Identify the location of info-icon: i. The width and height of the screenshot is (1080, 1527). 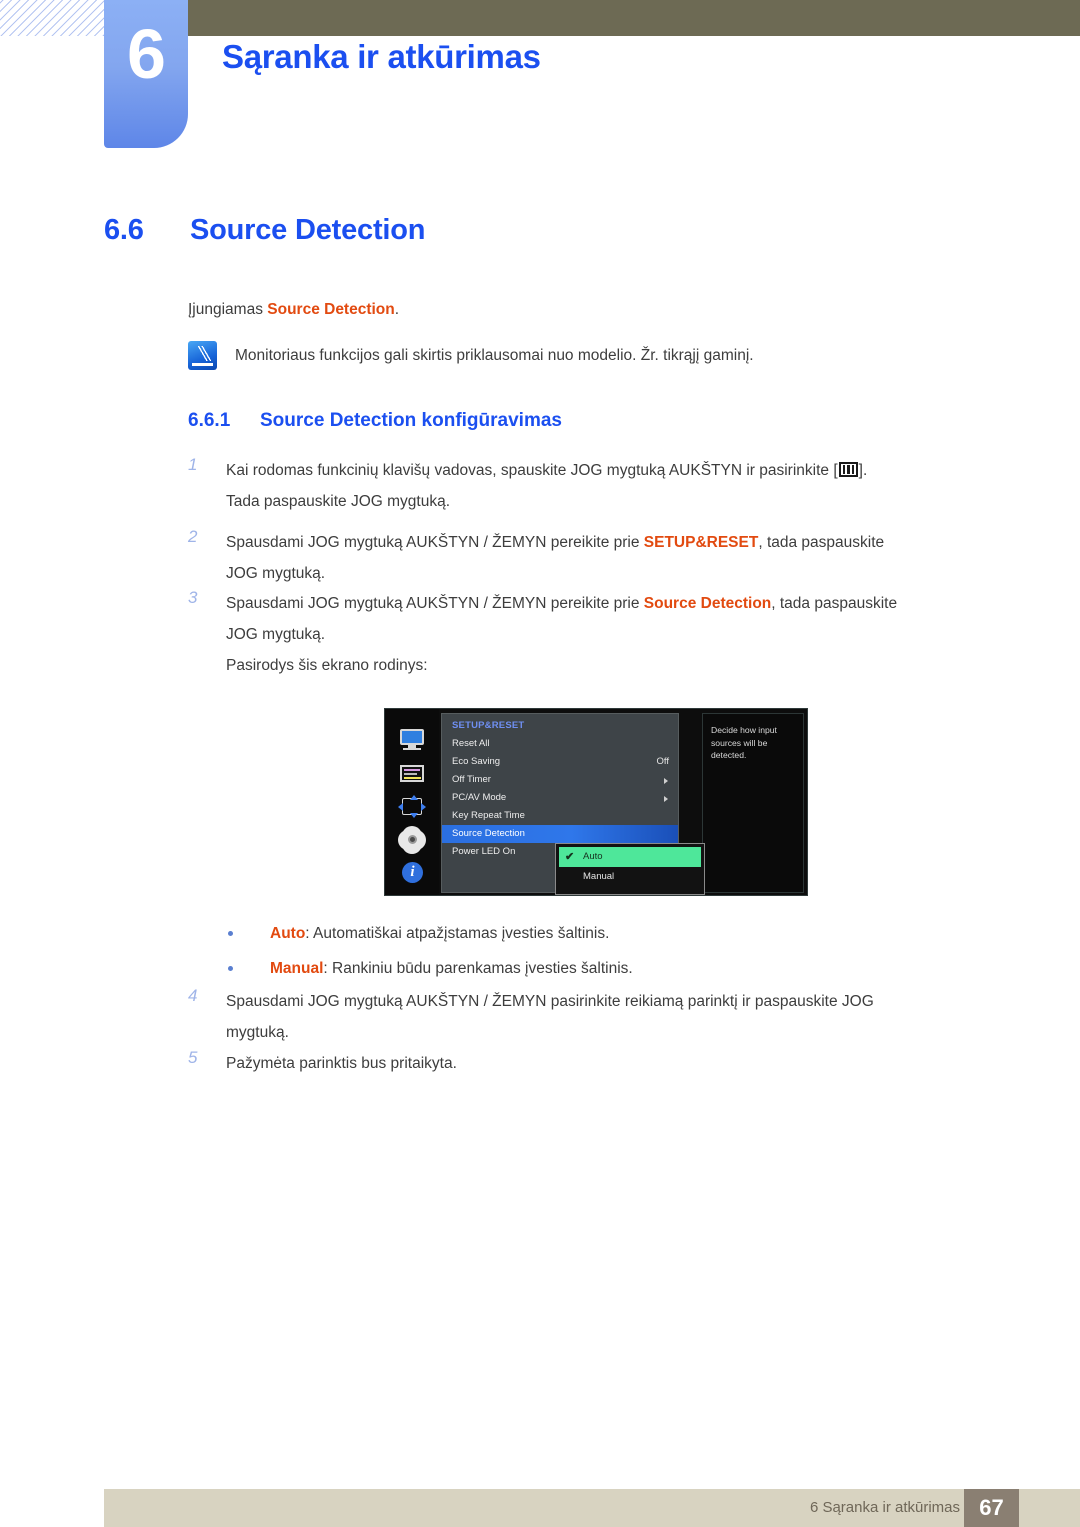
(412, 874).